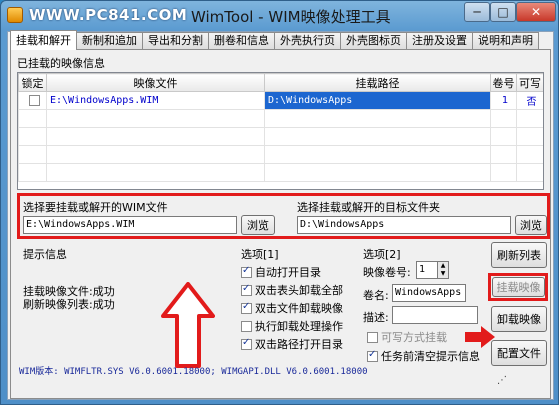 This screenshot has height=405, width=559. I want to click on refresh-list-button: 刷新列表, so click(519, 255).